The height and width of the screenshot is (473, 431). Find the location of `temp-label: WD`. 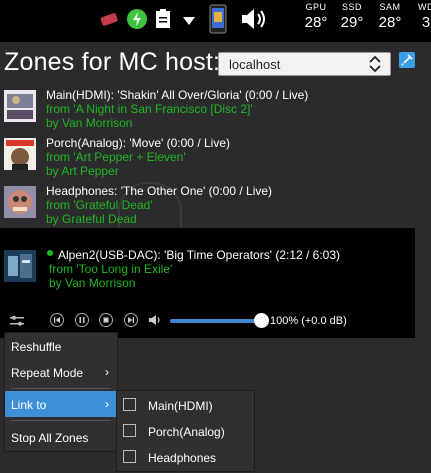

temp-label: WD is located at coordinates (424, 7).